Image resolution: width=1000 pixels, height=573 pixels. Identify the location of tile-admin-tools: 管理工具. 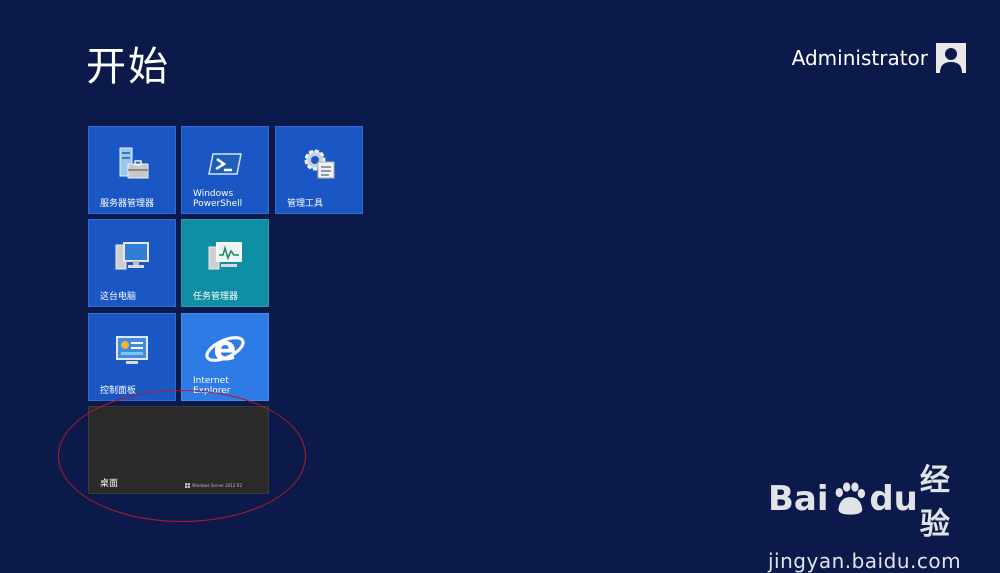
(319, 170).